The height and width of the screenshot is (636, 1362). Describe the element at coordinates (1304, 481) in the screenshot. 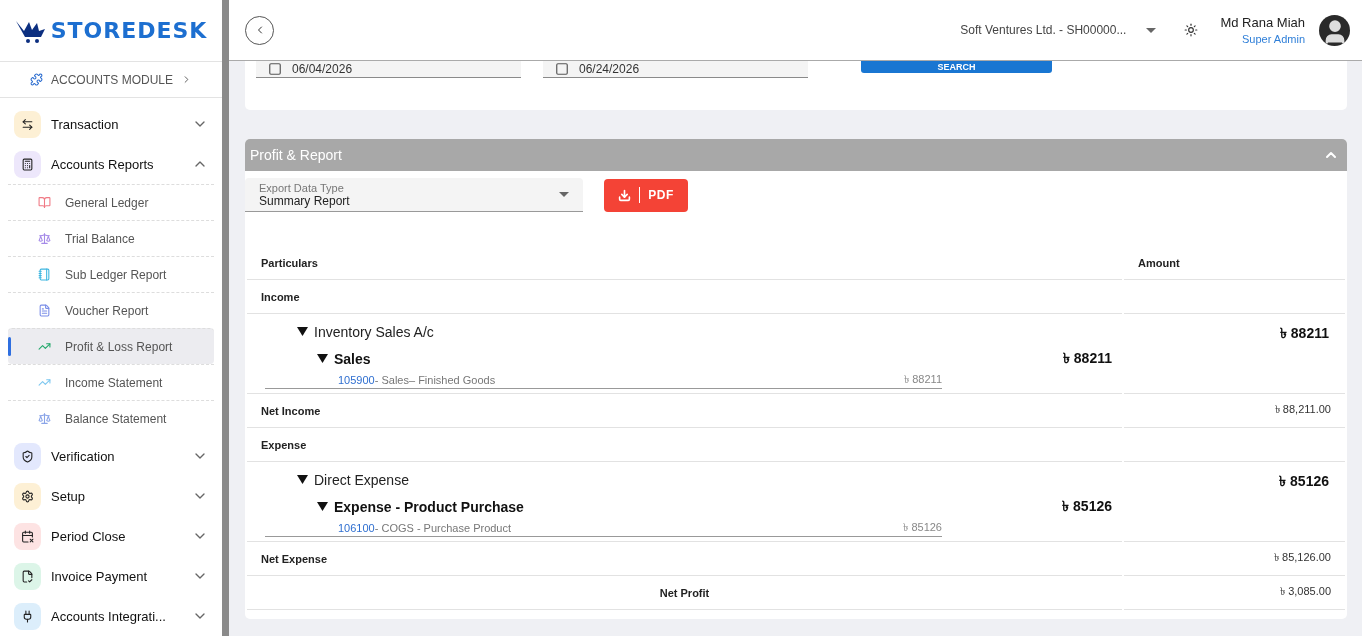

I see `group-amount: ৳ 85126` at that location.